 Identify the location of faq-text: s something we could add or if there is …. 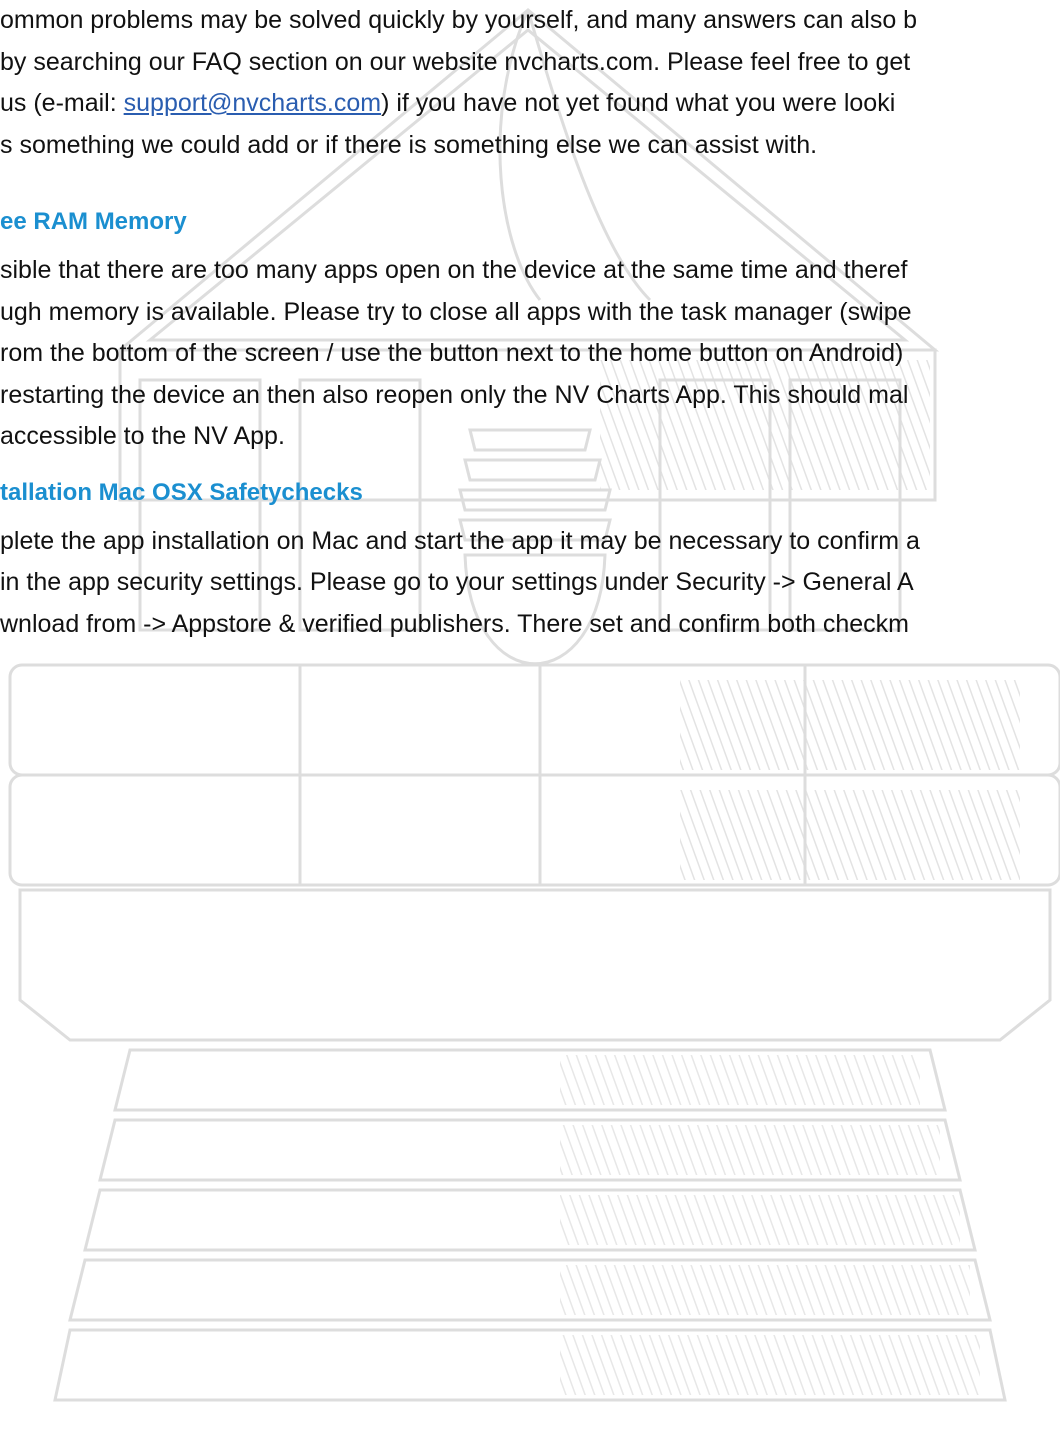
(409, 145).